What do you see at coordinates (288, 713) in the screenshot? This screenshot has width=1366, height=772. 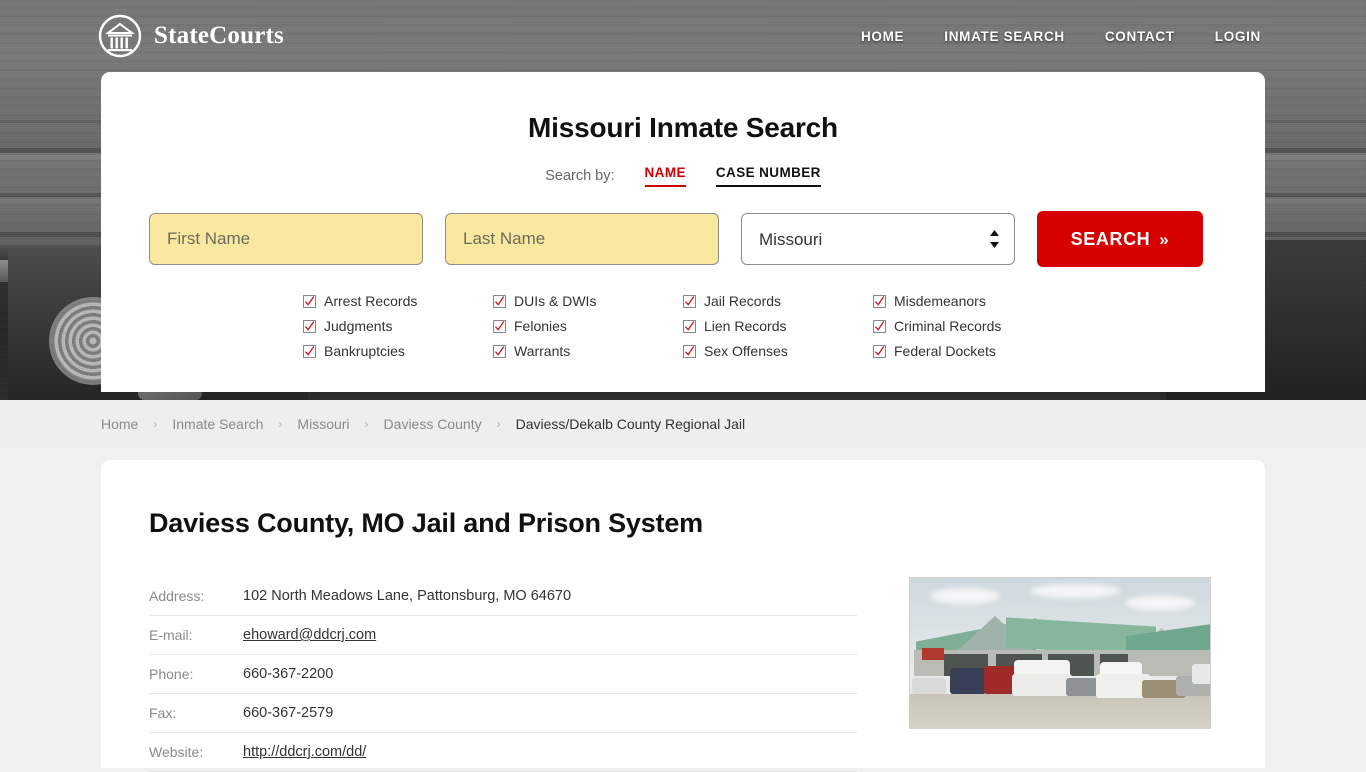 I see `row-value-fax: 660-367-2579` at bounding box center [288, 713].